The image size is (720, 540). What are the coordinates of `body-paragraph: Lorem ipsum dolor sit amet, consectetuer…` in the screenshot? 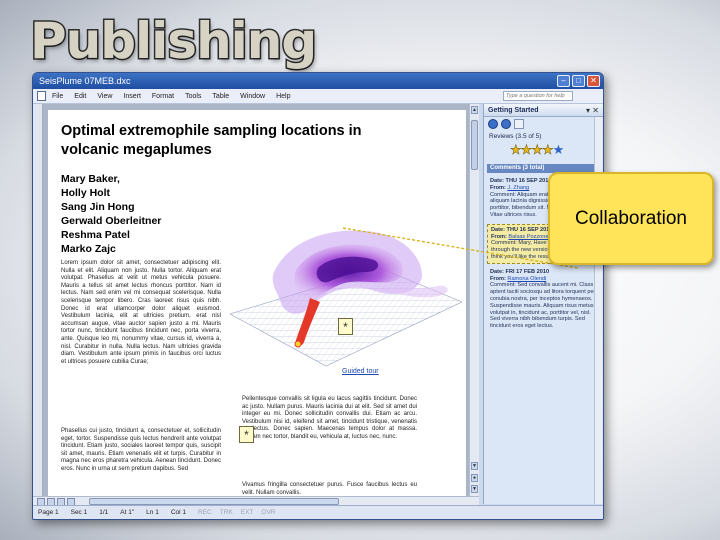 It's located at (141, 312).